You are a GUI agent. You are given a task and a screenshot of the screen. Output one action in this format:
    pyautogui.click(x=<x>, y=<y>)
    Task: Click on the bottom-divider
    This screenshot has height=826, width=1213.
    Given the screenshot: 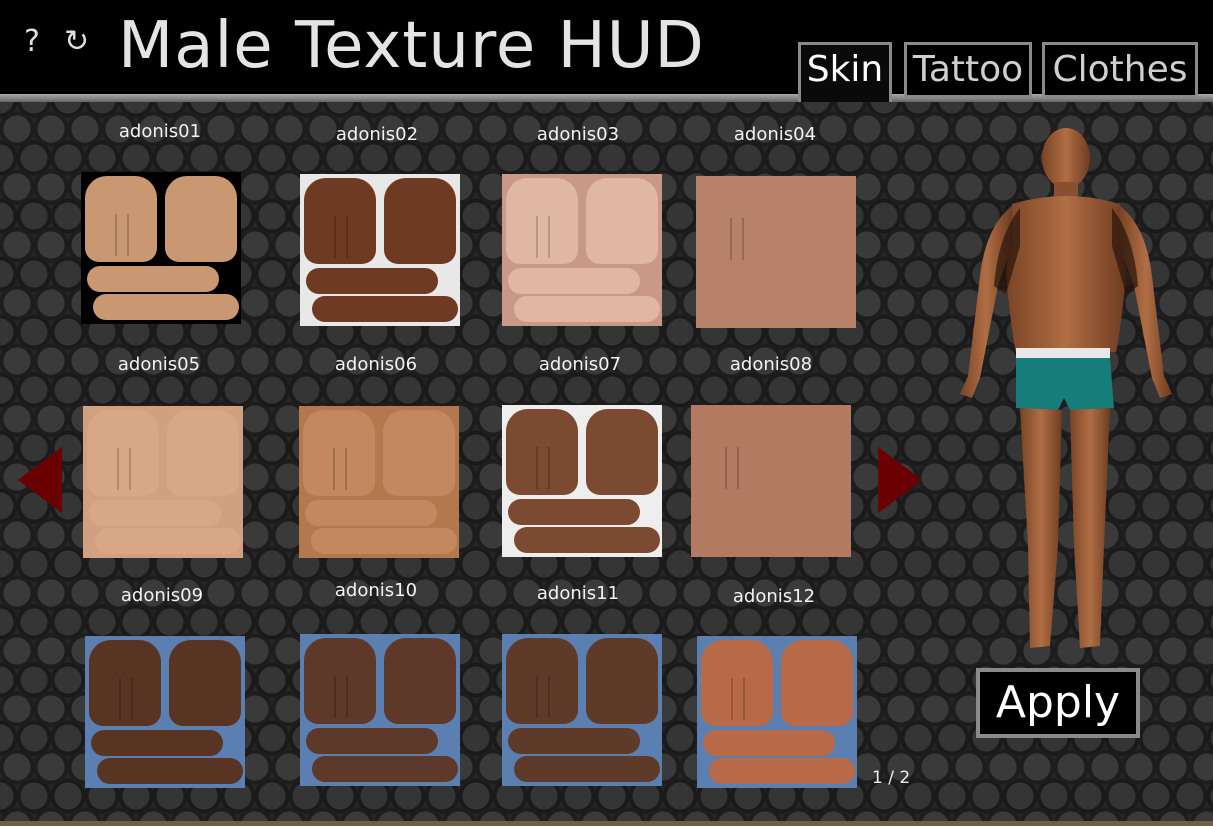 What is the action you would take?
    pyautogui.click(x=606, y=823)
    